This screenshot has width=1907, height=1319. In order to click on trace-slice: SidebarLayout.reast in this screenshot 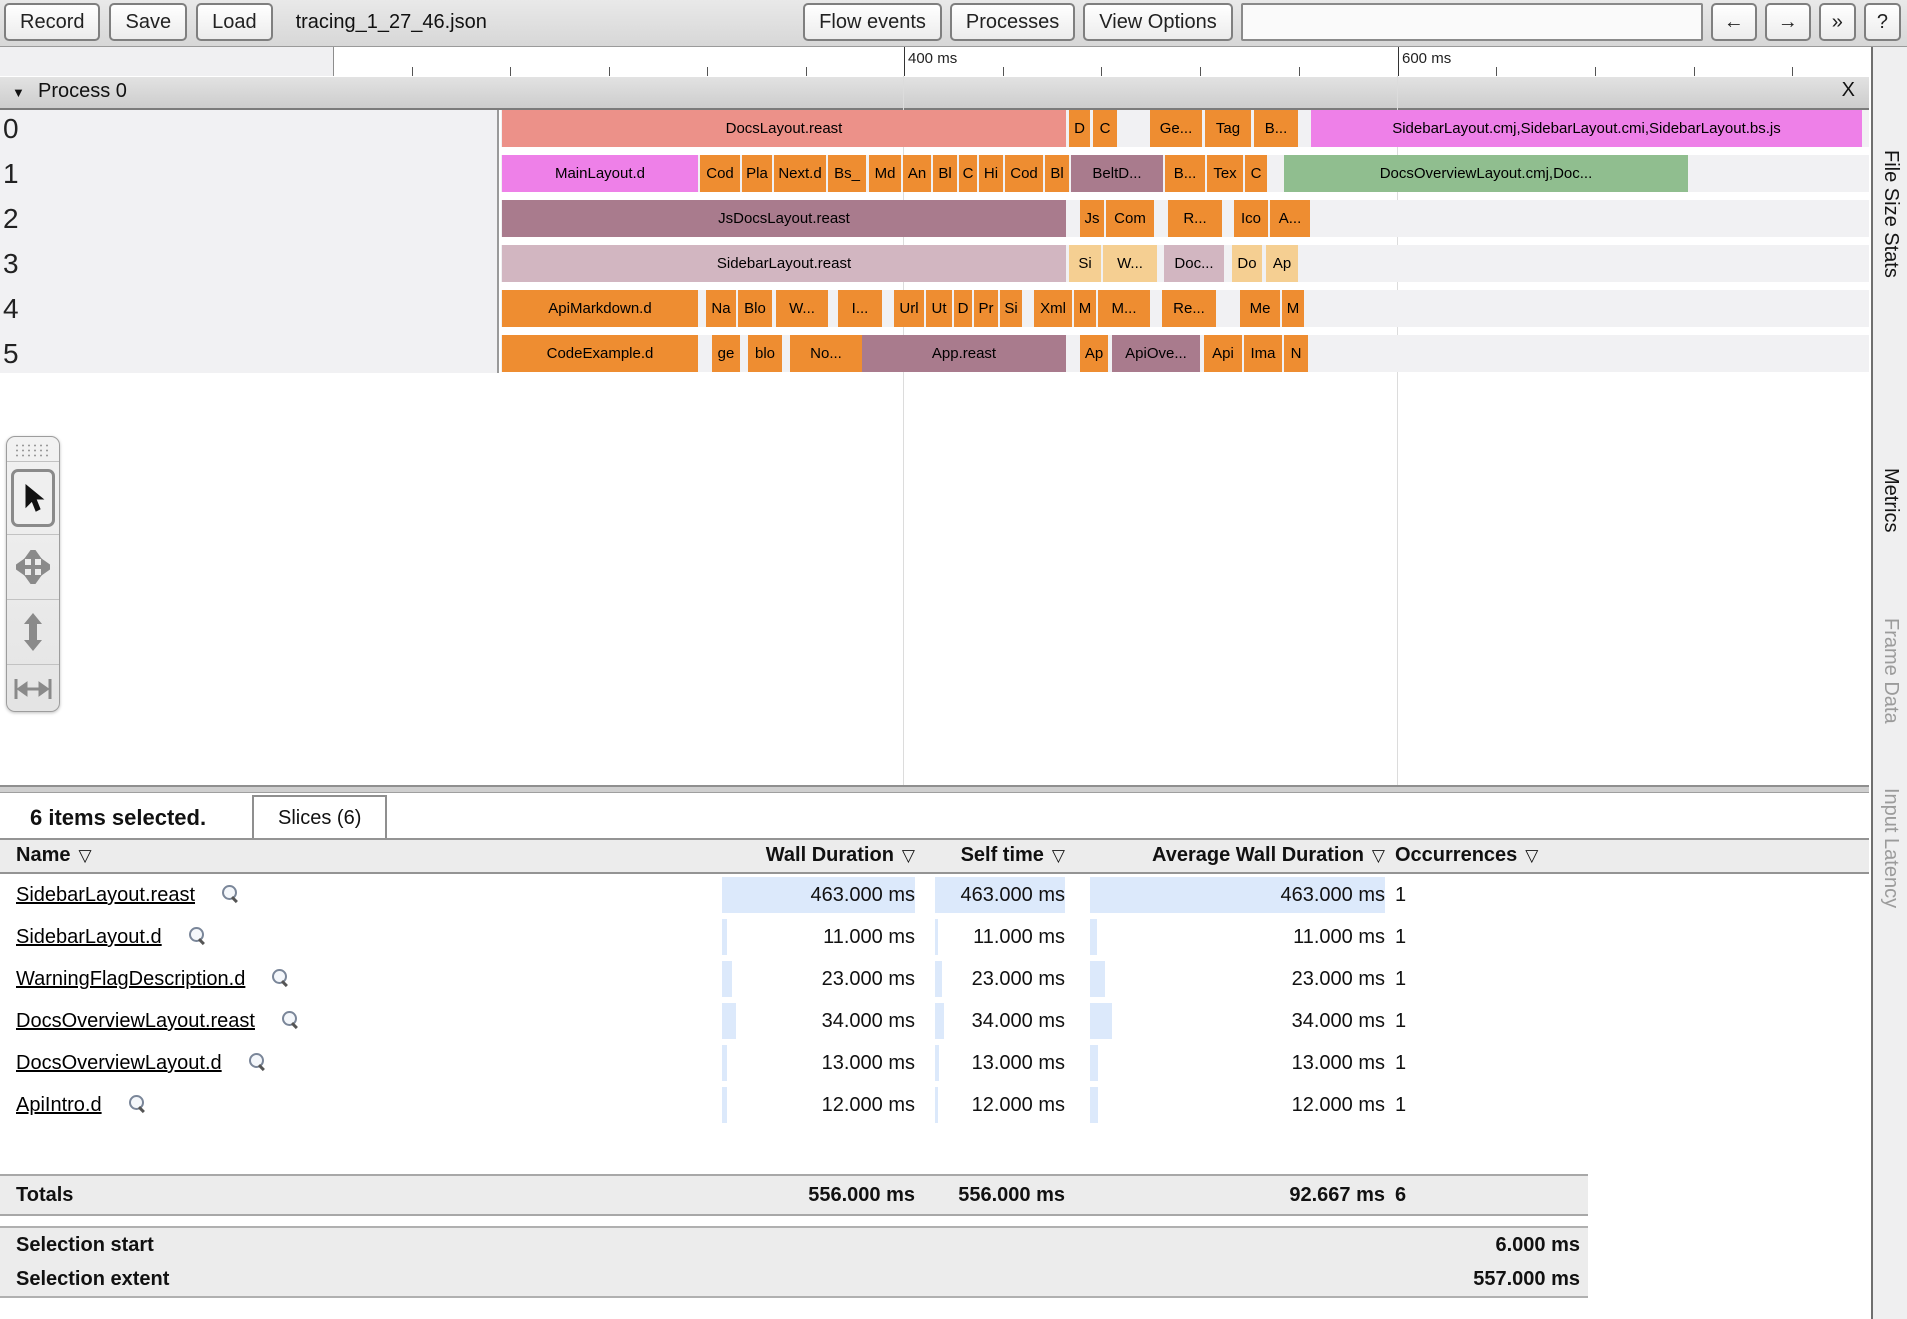, I will do `click(784, 263)`.